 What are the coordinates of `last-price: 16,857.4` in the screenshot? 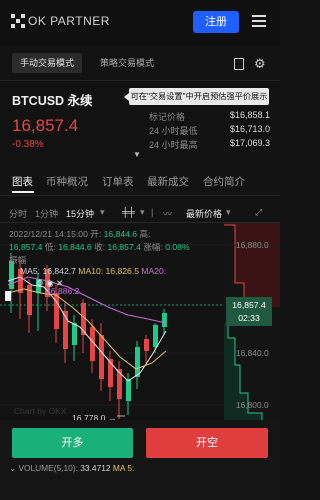 It's located at (45, 125).